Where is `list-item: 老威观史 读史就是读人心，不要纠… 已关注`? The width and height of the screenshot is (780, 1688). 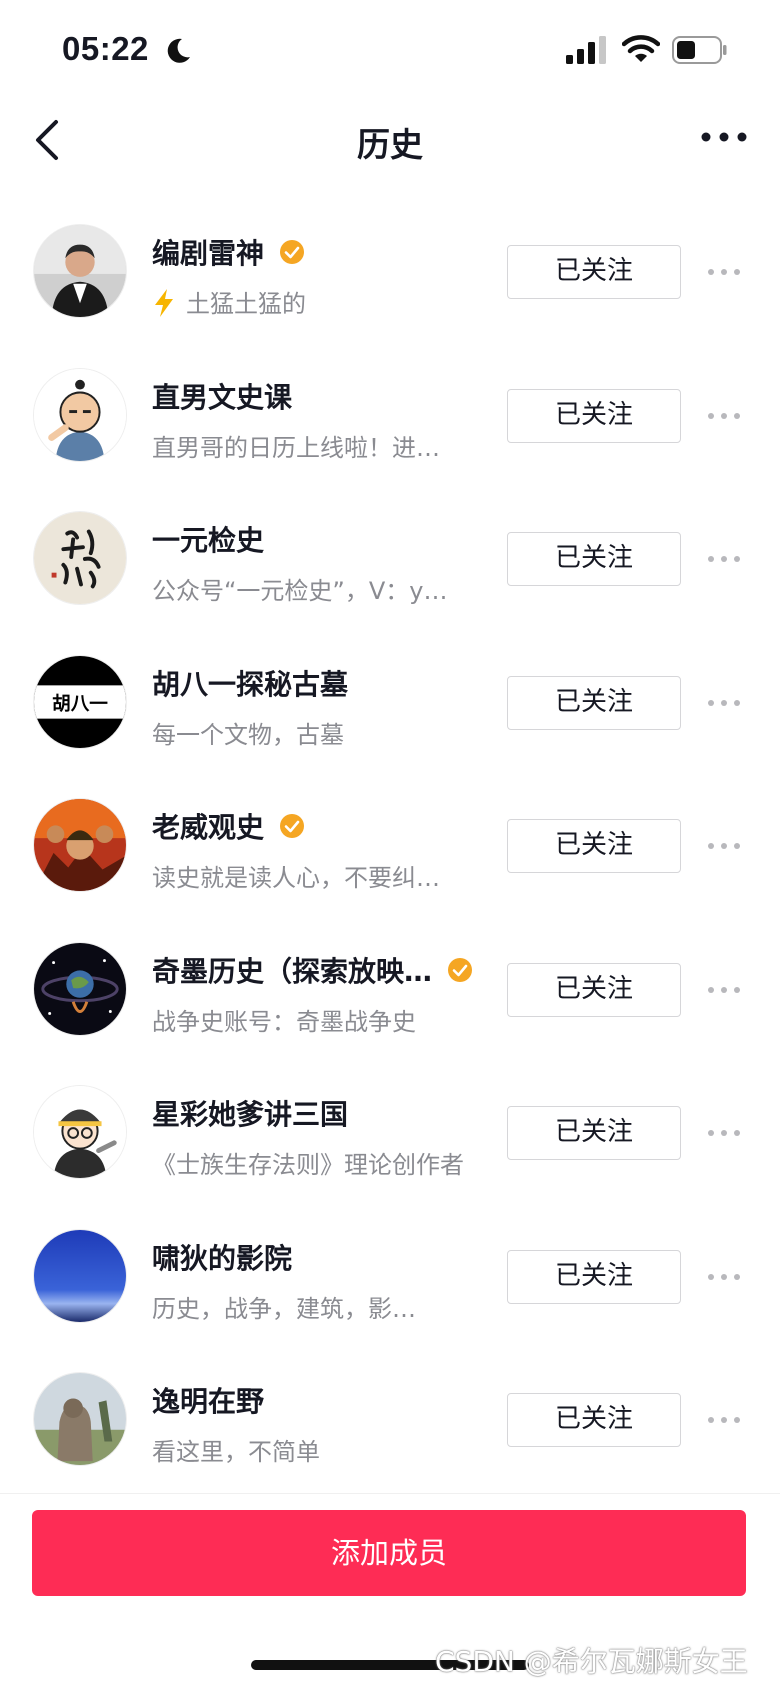 list-item: 老威观史 读史就是读人心，不要纠… 已关注 is located at coordinates (390, 846).